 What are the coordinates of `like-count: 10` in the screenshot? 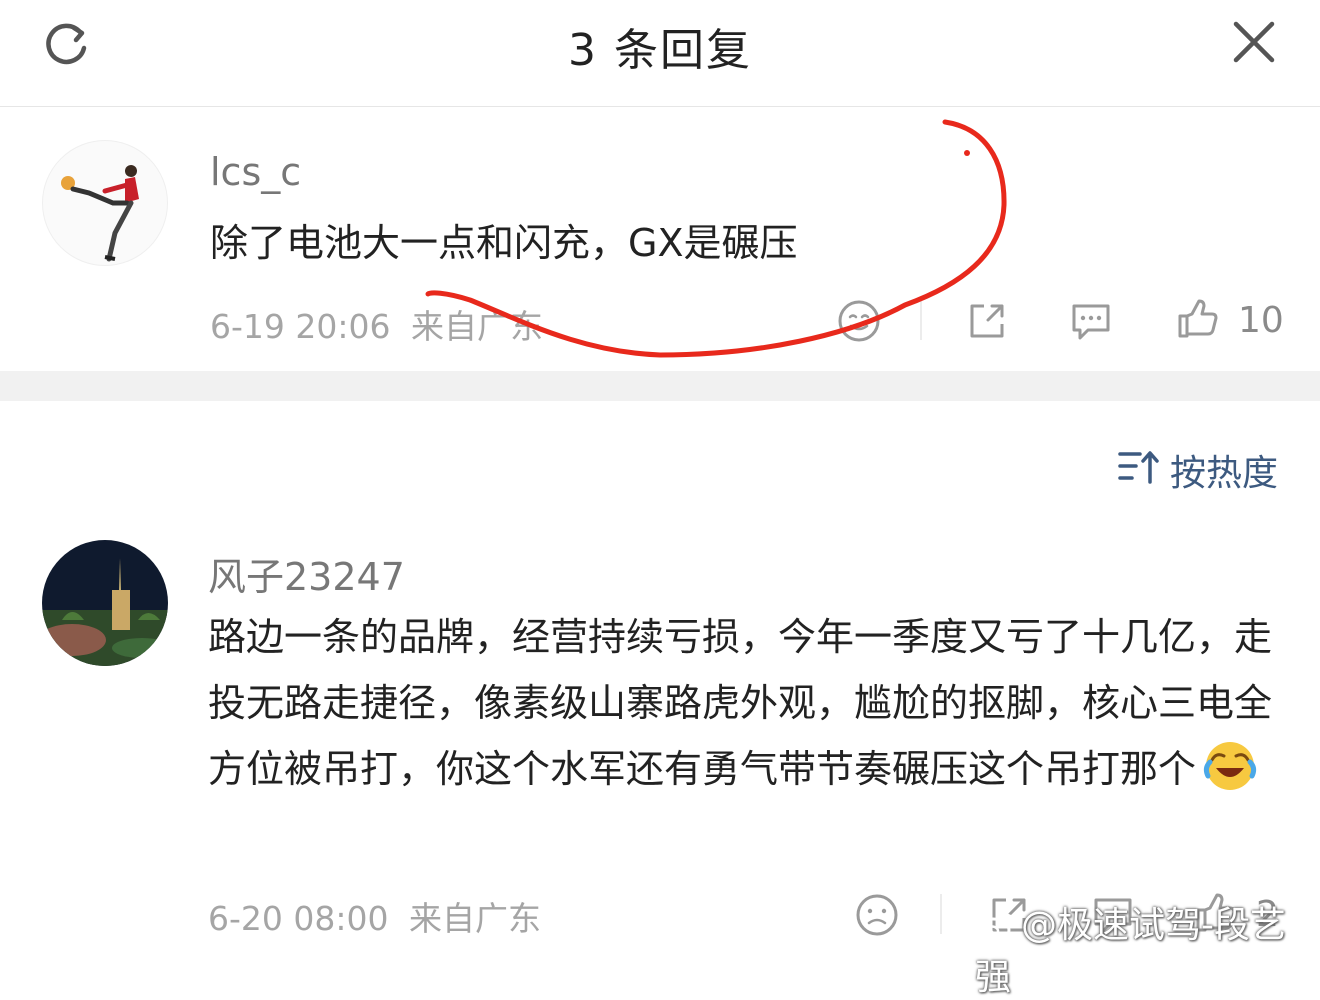 It's located at (1261, 320).